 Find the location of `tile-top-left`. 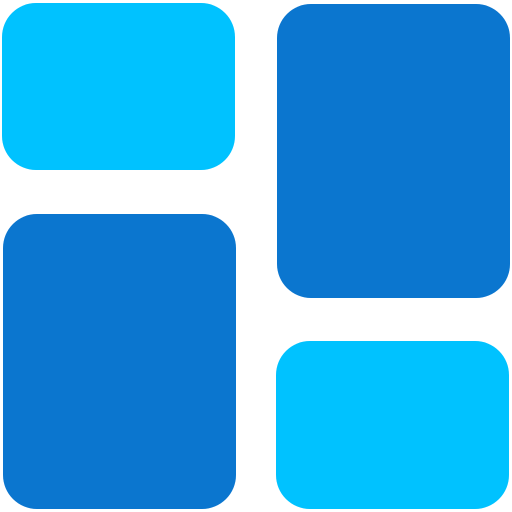

tile-top-left is located at coordinates (118, 86).